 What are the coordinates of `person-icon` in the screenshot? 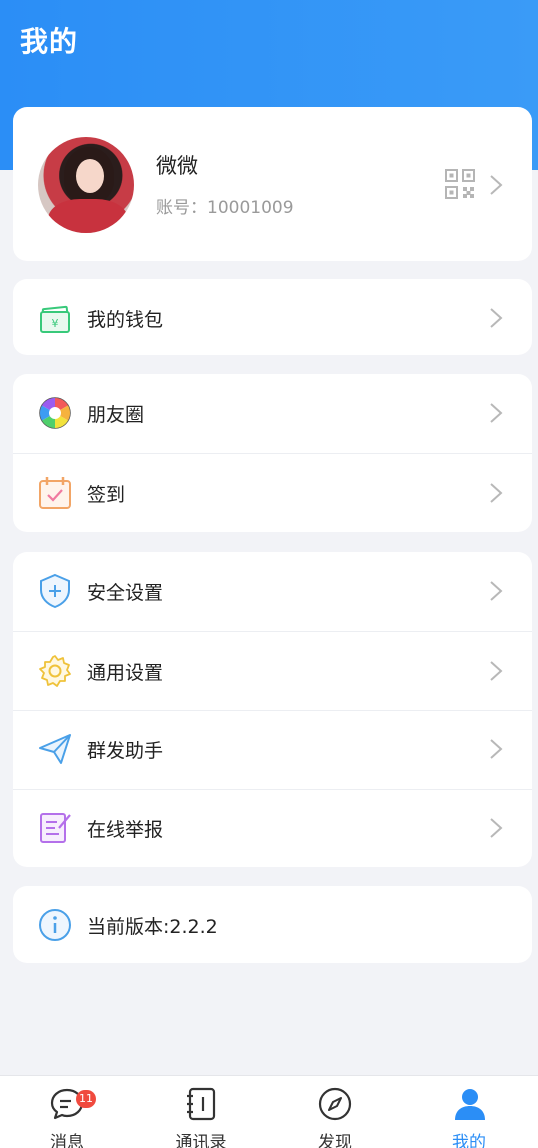 It's located at (470, 1104).